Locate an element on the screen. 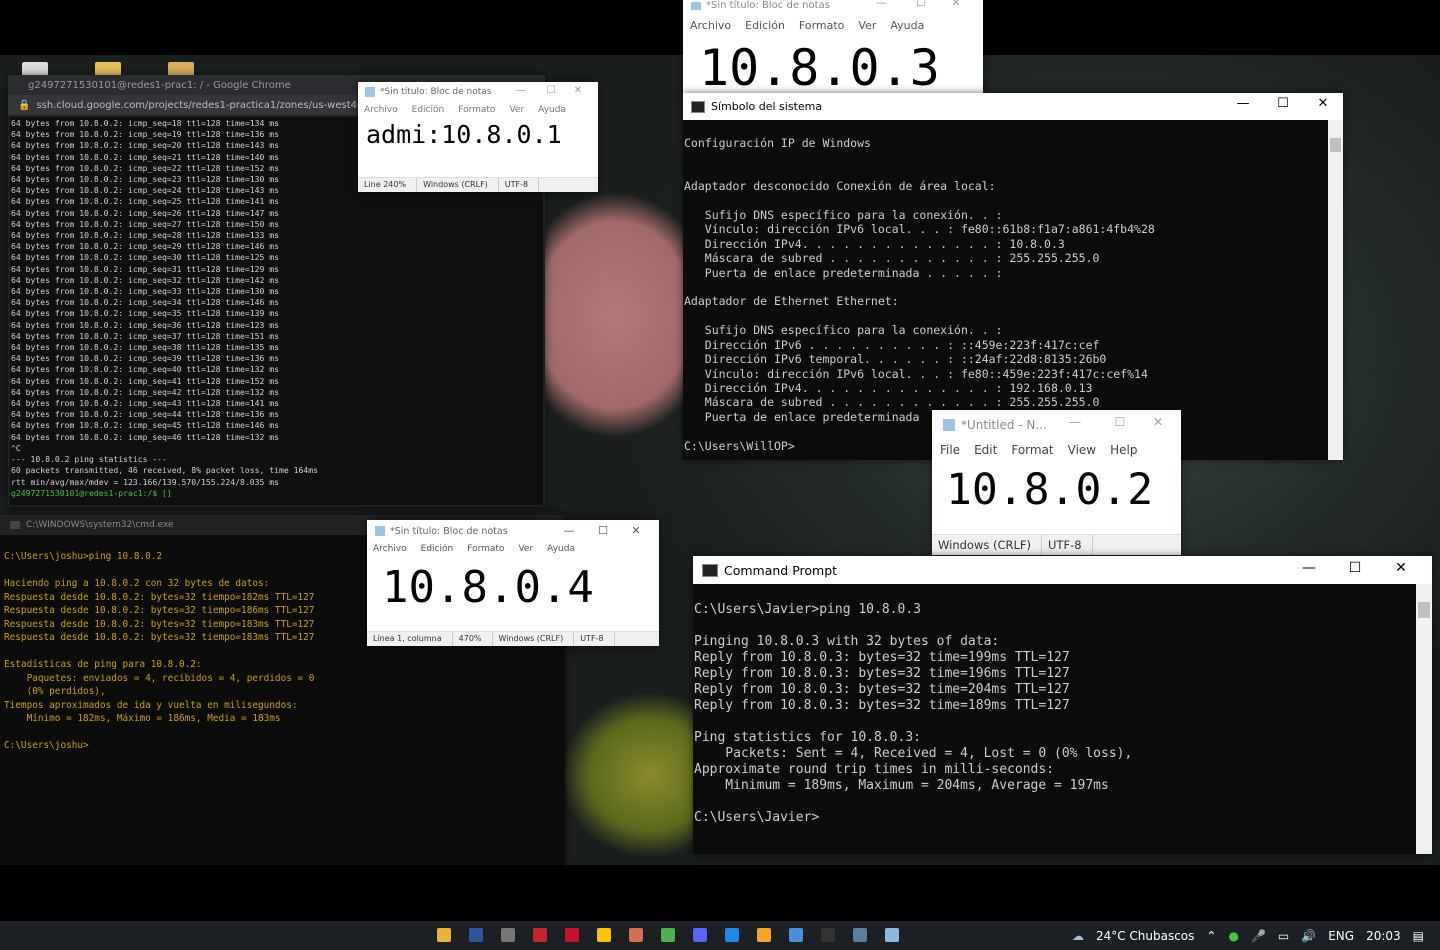 The height and width of the screenshot is (950, 1440). chrome-icon-glyph is located at coordinates (668, 935).